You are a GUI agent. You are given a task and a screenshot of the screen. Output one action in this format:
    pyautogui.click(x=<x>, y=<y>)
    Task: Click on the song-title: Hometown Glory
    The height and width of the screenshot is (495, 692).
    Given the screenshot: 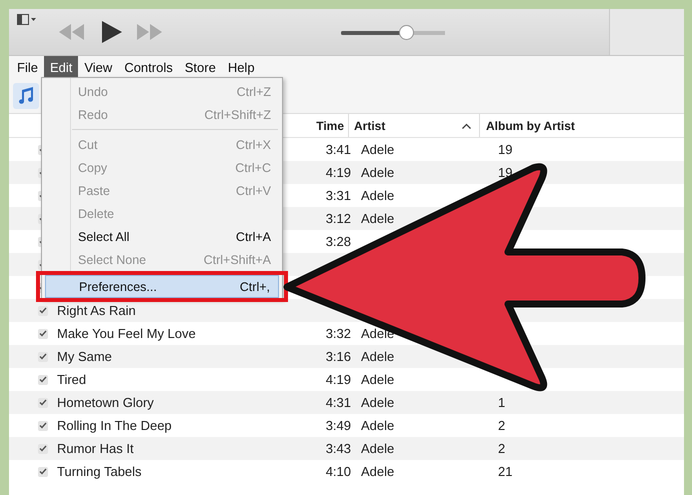 What is the action you would take?
    pyautogui.click(x=105, y=402)
    